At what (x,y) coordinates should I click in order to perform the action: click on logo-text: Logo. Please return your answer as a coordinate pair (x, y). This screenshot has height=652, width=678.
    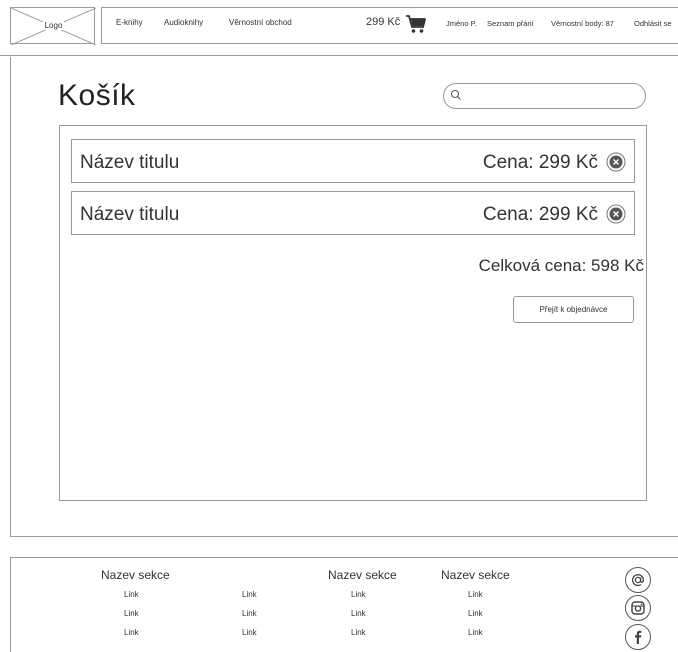
    Looking at the image, I should click on (53, 25).